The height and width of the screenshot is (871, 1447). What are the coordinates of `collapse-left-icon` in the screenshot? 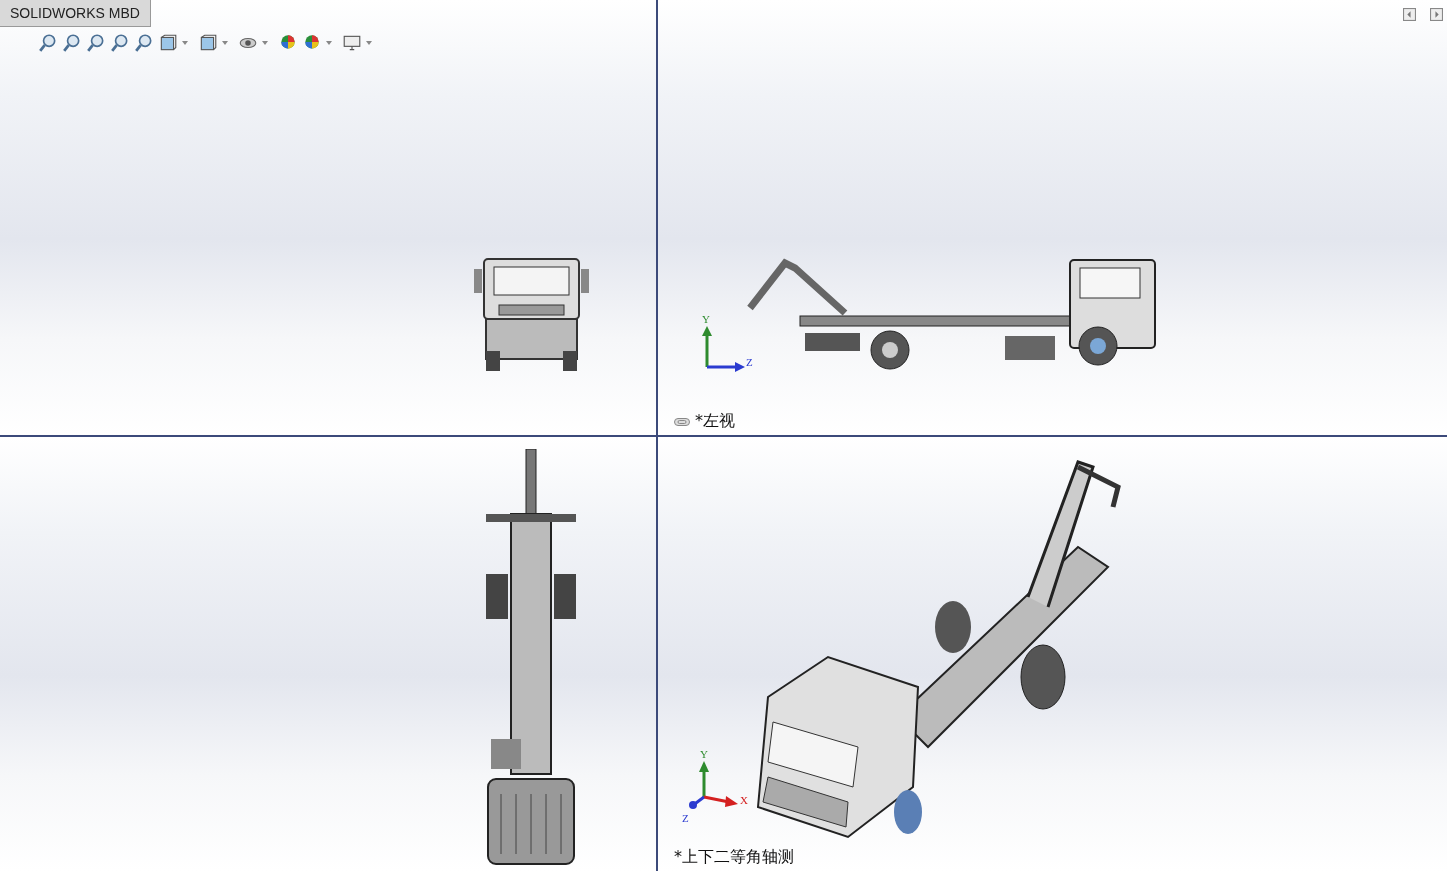 It's located at (1409, 14).